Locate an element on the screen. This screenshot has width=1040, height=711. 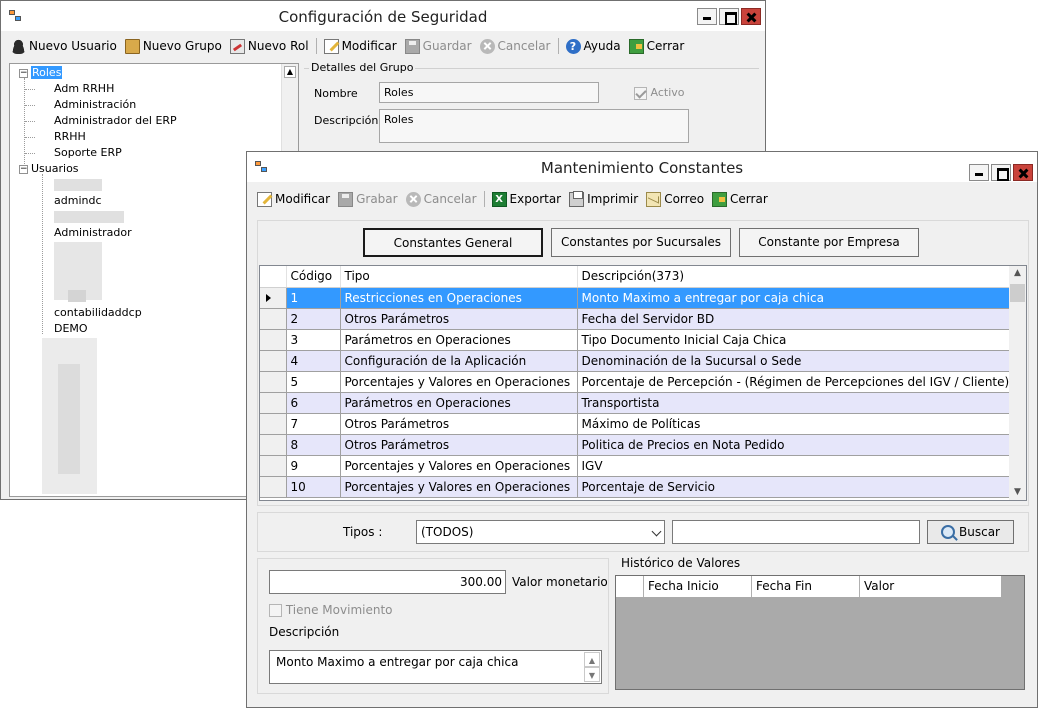
column-header-code: Código is located at coordinates (313, 277).